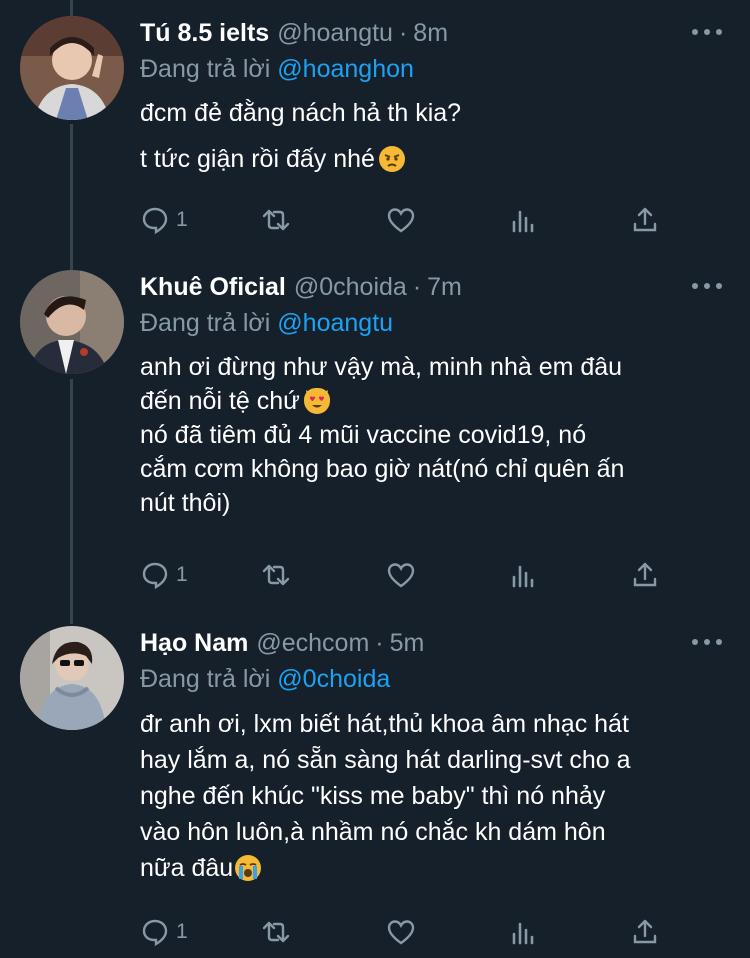 This screenshot has width=750, height=958. What do you see at coordinates (248, 868) in the screenshot?
I see `loudly-crying-emoji` at bounding box center [248, 868].